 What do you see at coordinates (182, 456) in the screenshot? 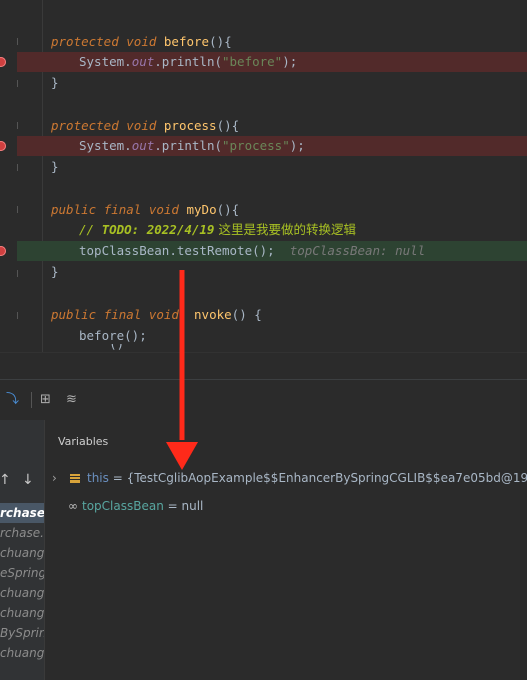
I see `annotation-arrow-head` at bounding box center [182, 456].